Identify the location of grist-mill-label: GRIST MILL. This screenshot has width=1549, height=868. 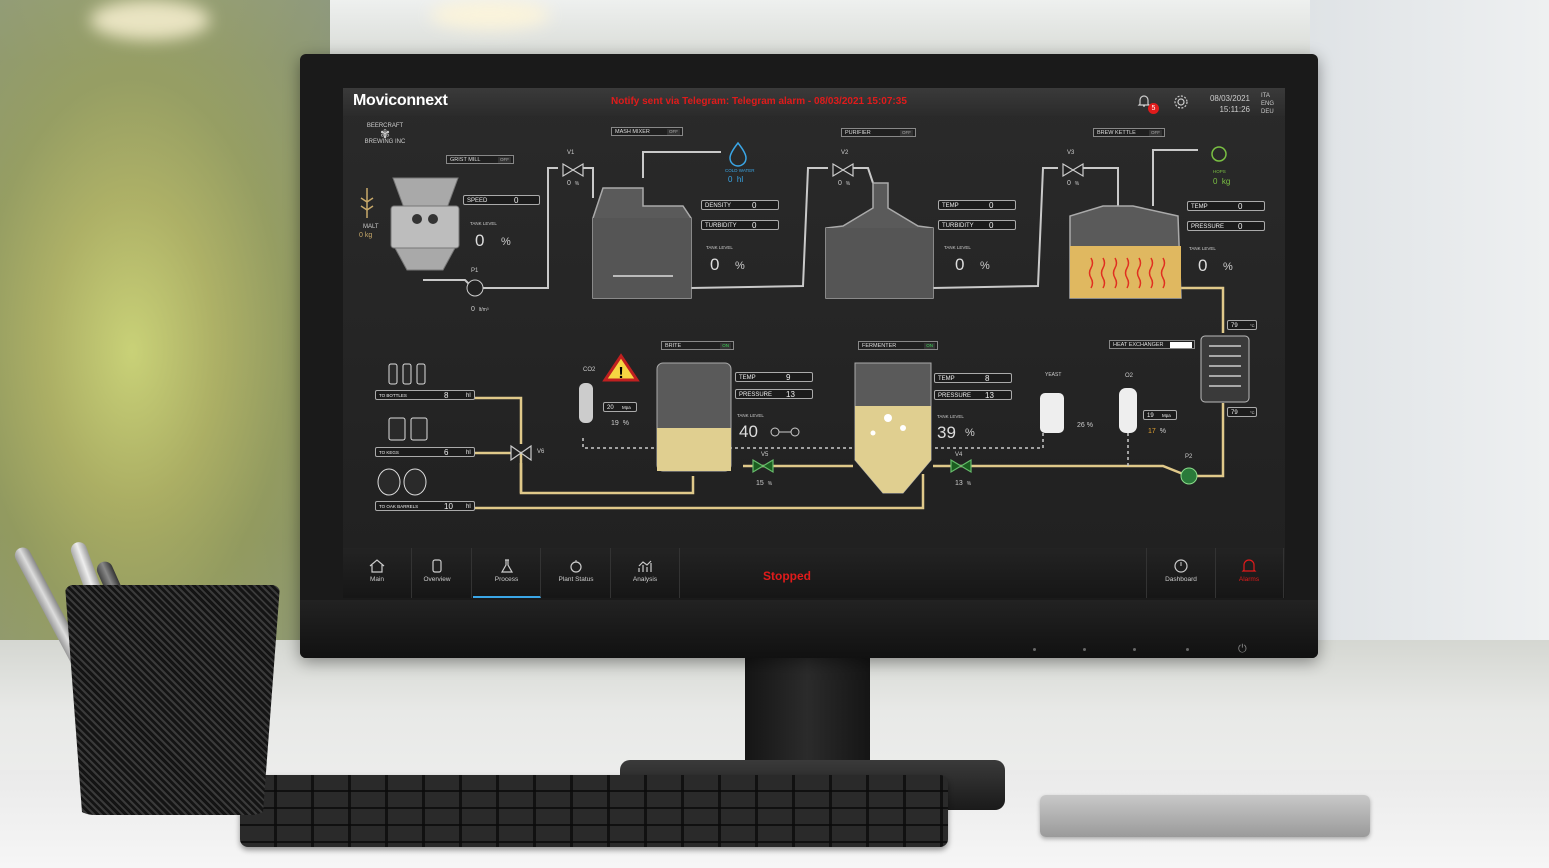
(465, 160).